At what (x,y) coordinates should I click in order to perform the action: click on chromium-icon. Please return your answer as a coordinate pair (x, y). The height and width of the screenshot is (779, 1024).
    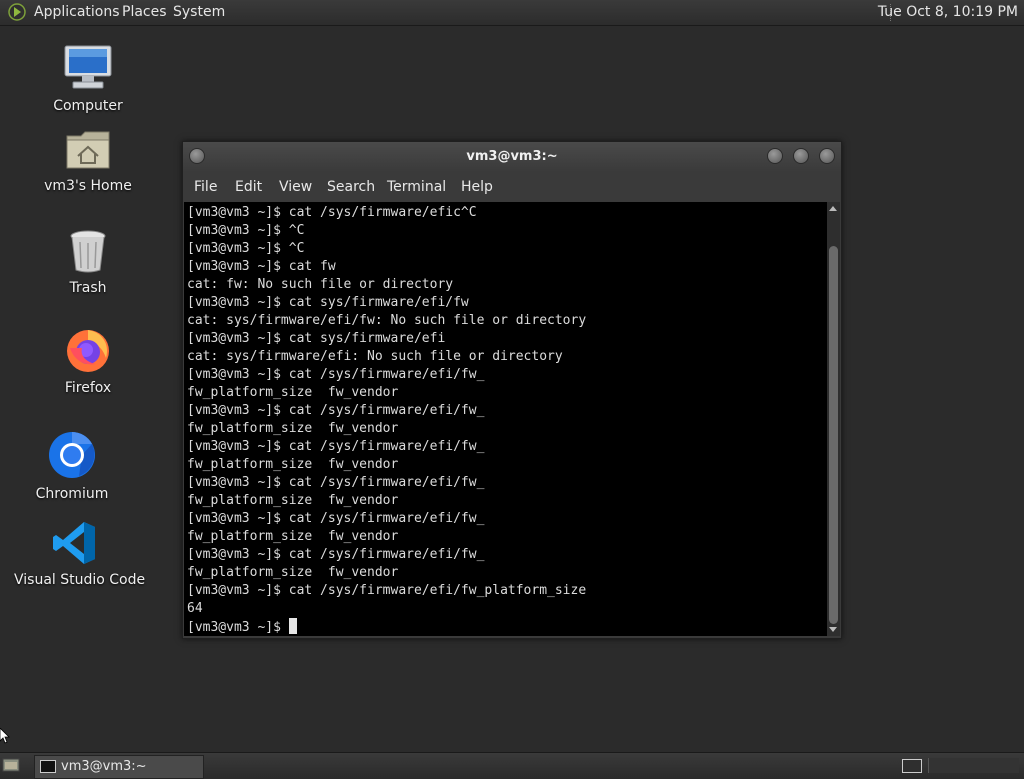
    Looking at the image, I should click on (72, 455).